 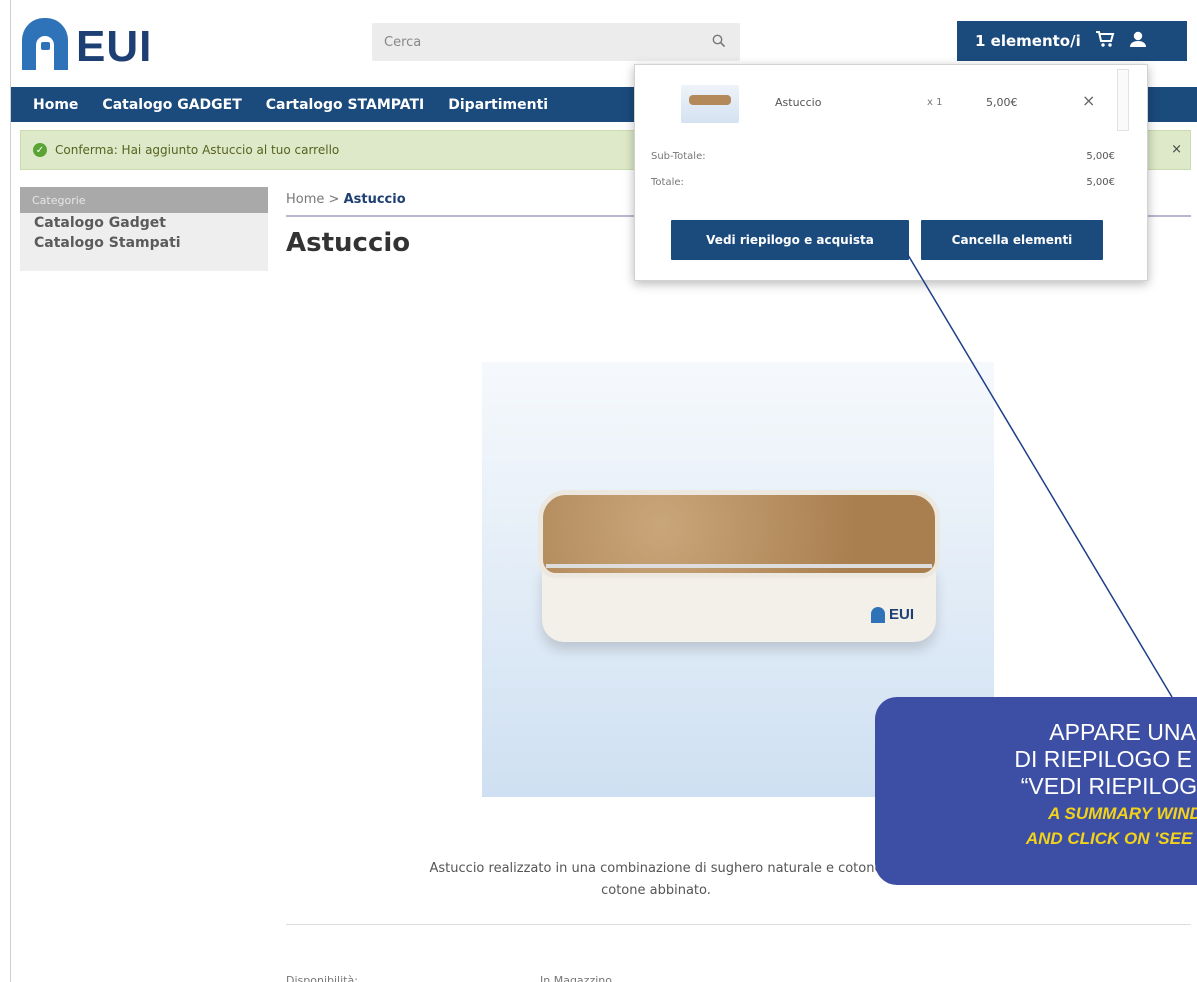 I want to click on search-icon, so click(x=720, y=42).